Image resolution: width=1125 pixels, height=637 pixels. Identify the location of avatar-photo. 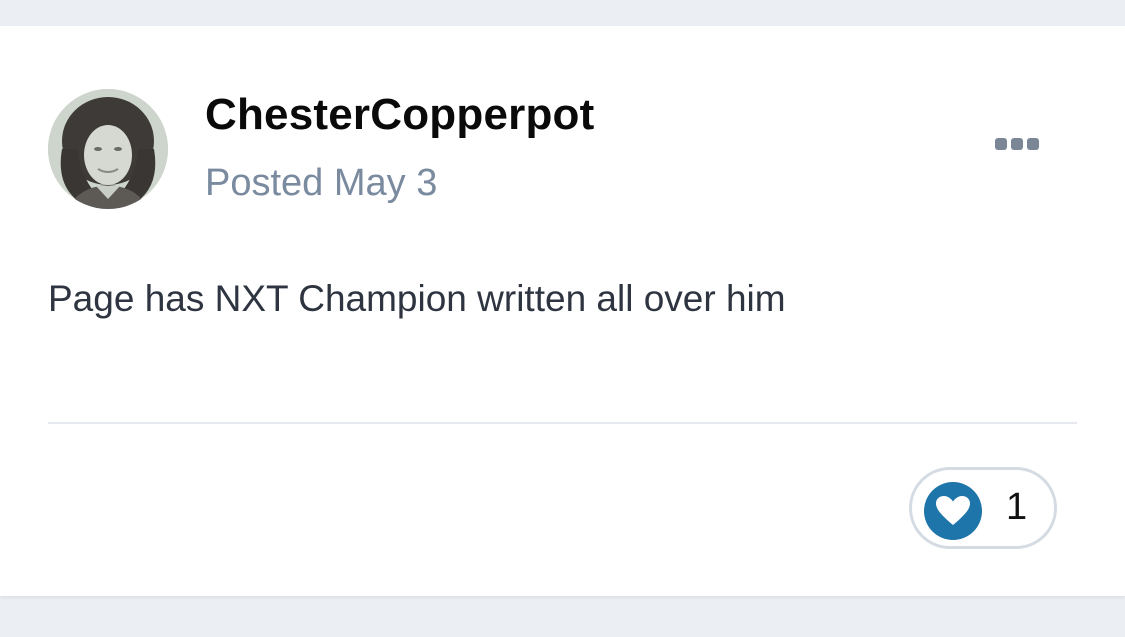
(108, 149).